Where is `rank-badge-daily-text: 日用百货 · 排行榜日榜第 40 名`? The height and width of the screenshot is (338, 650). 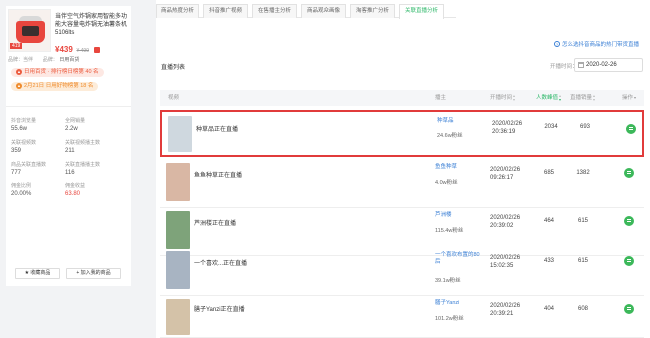
rank-badge-daily-text: 日用百货 · 排行榜日榜第 40 名 is located at coordinates (61, 72).